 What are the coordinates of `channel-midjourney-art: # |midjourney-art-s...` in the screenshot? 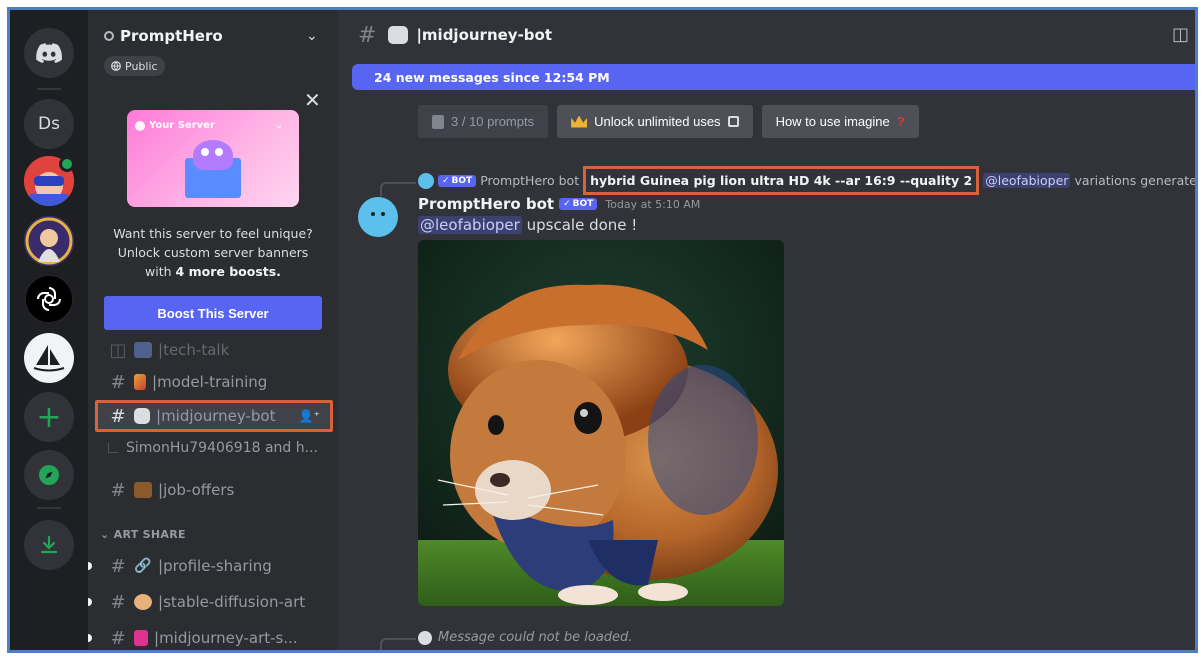 It's located at (214, 636).